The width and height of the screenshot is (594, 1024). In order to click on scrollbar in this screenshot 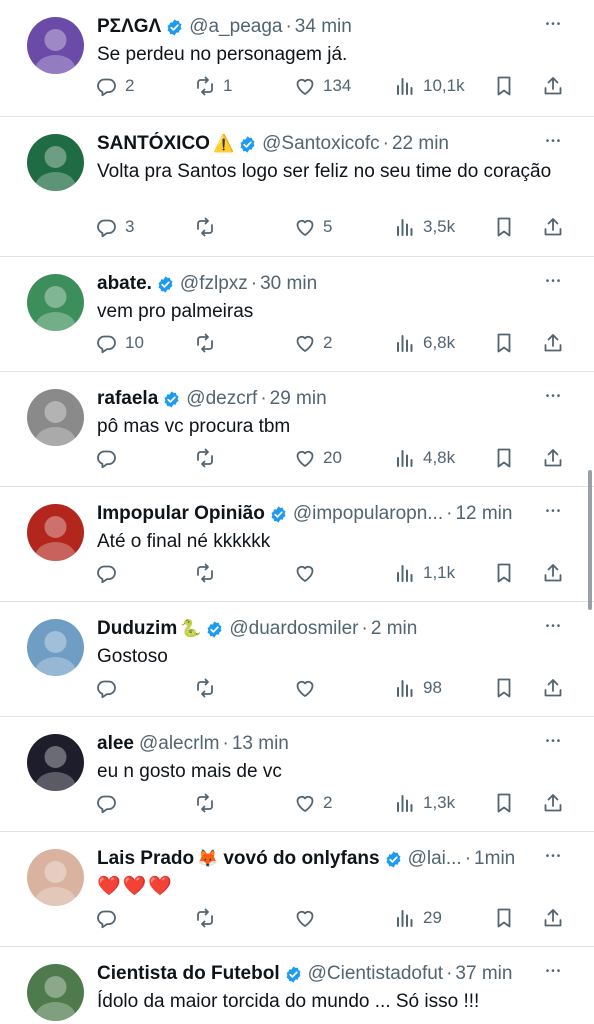, I will do `click(590, 540)`.